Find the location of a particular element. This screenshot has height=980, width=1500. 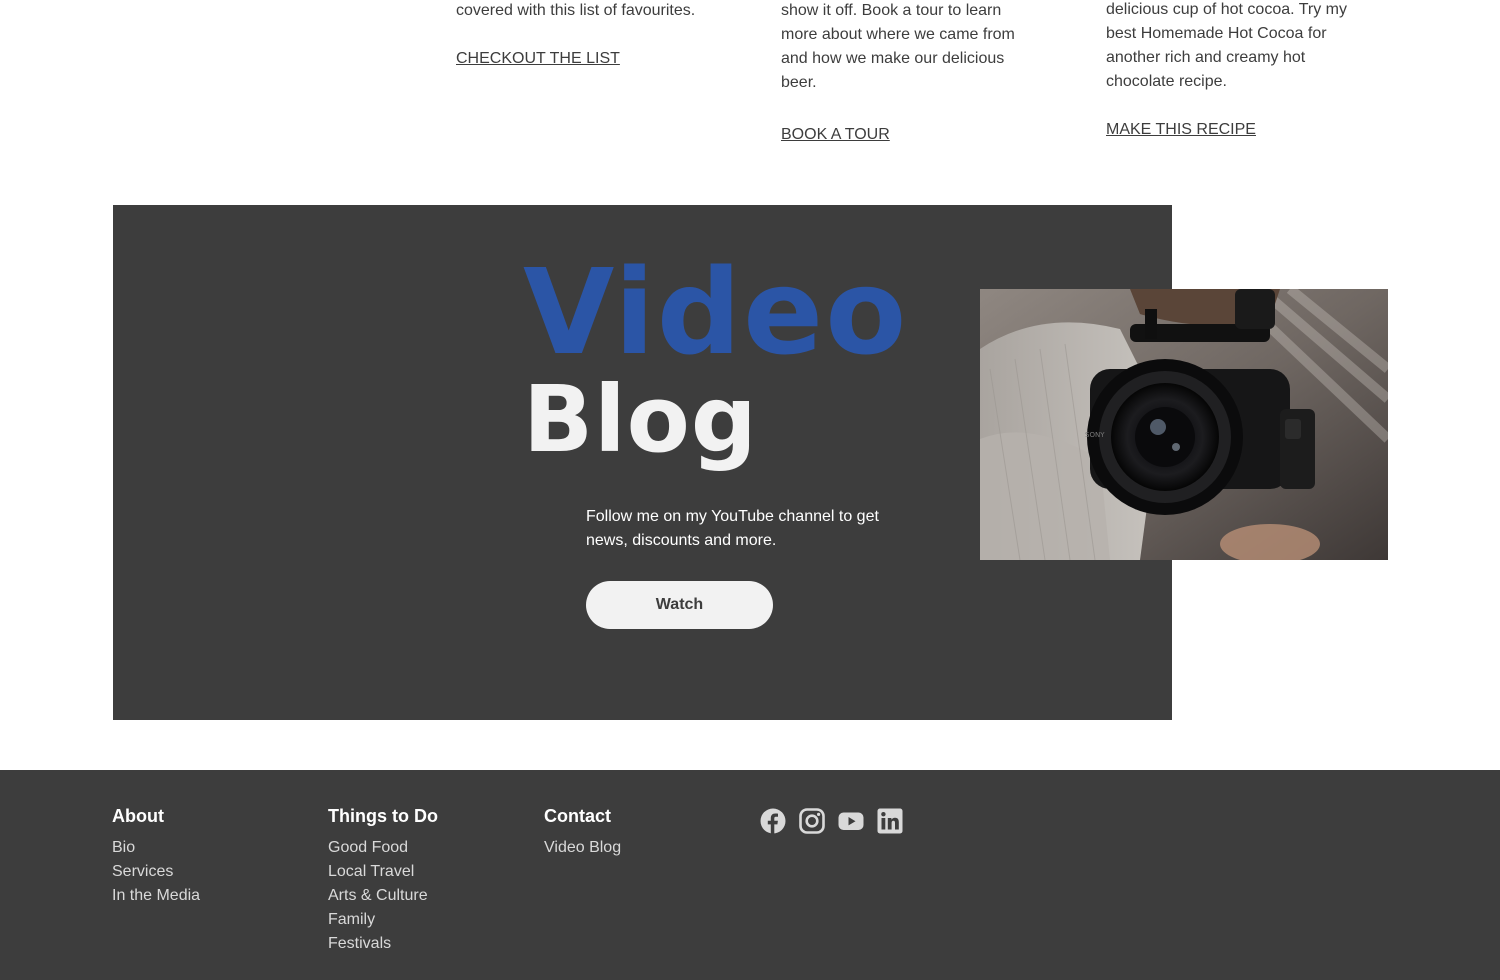

card-text: covered with this list of favourites. is located at coordinates (576, 10).